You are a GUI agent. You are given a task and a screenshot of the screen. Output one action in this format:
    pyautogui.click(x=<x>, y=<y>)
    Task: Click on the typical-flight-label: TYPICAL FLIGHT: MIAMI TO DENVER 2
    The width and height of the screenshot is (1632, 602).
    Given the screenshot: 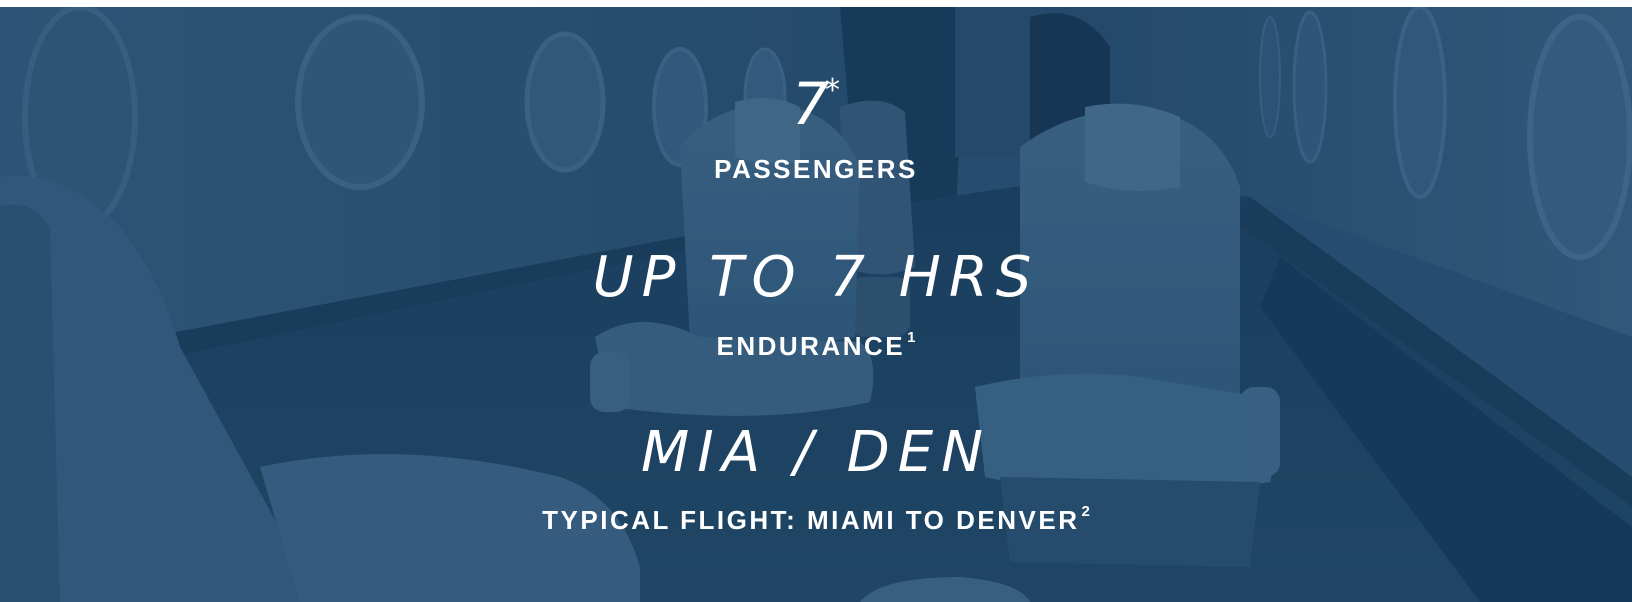 What is the action you would take?
    pyautogui.click(x=816, y=519)
    